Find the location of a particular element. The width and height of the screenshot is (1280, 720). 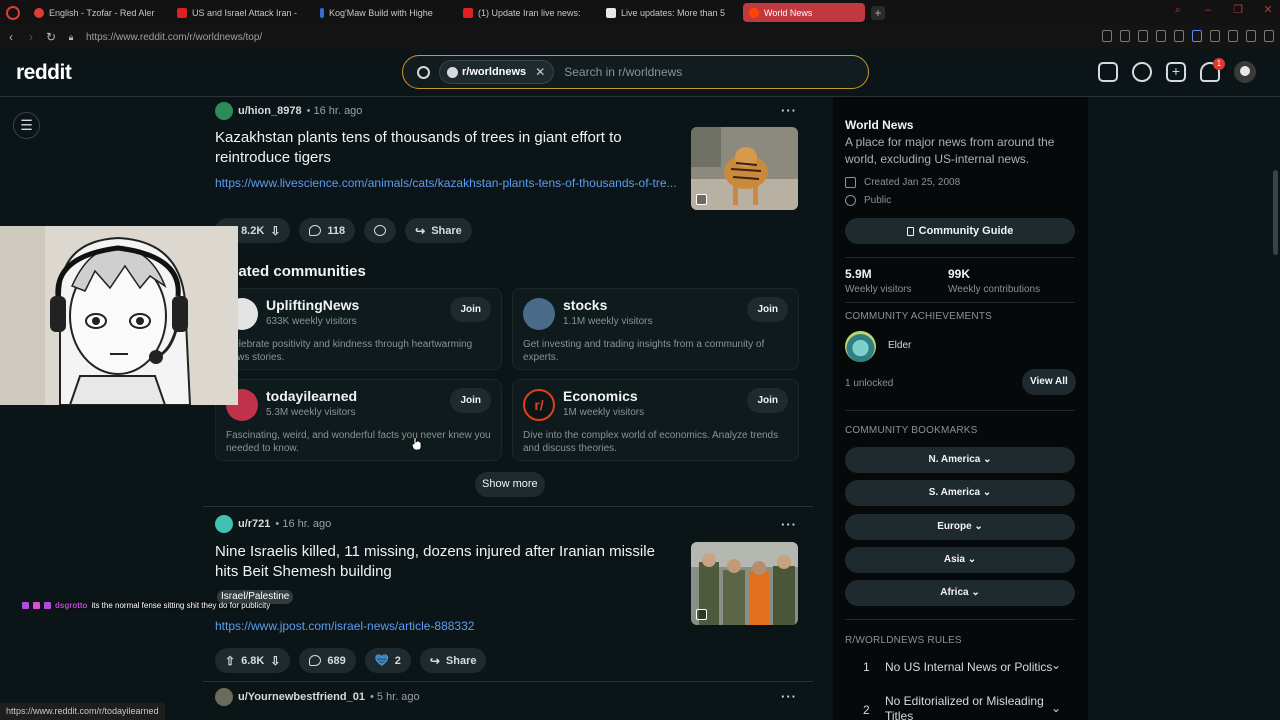

community-name: Economics is located at coordinates (600, 396).